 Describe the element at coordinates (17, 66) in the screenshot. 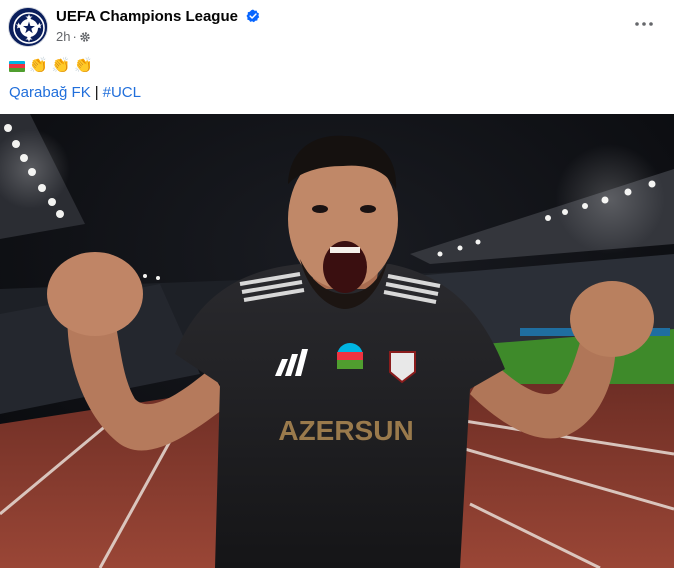

I see `azerbaijan-flag-icon` at that location.